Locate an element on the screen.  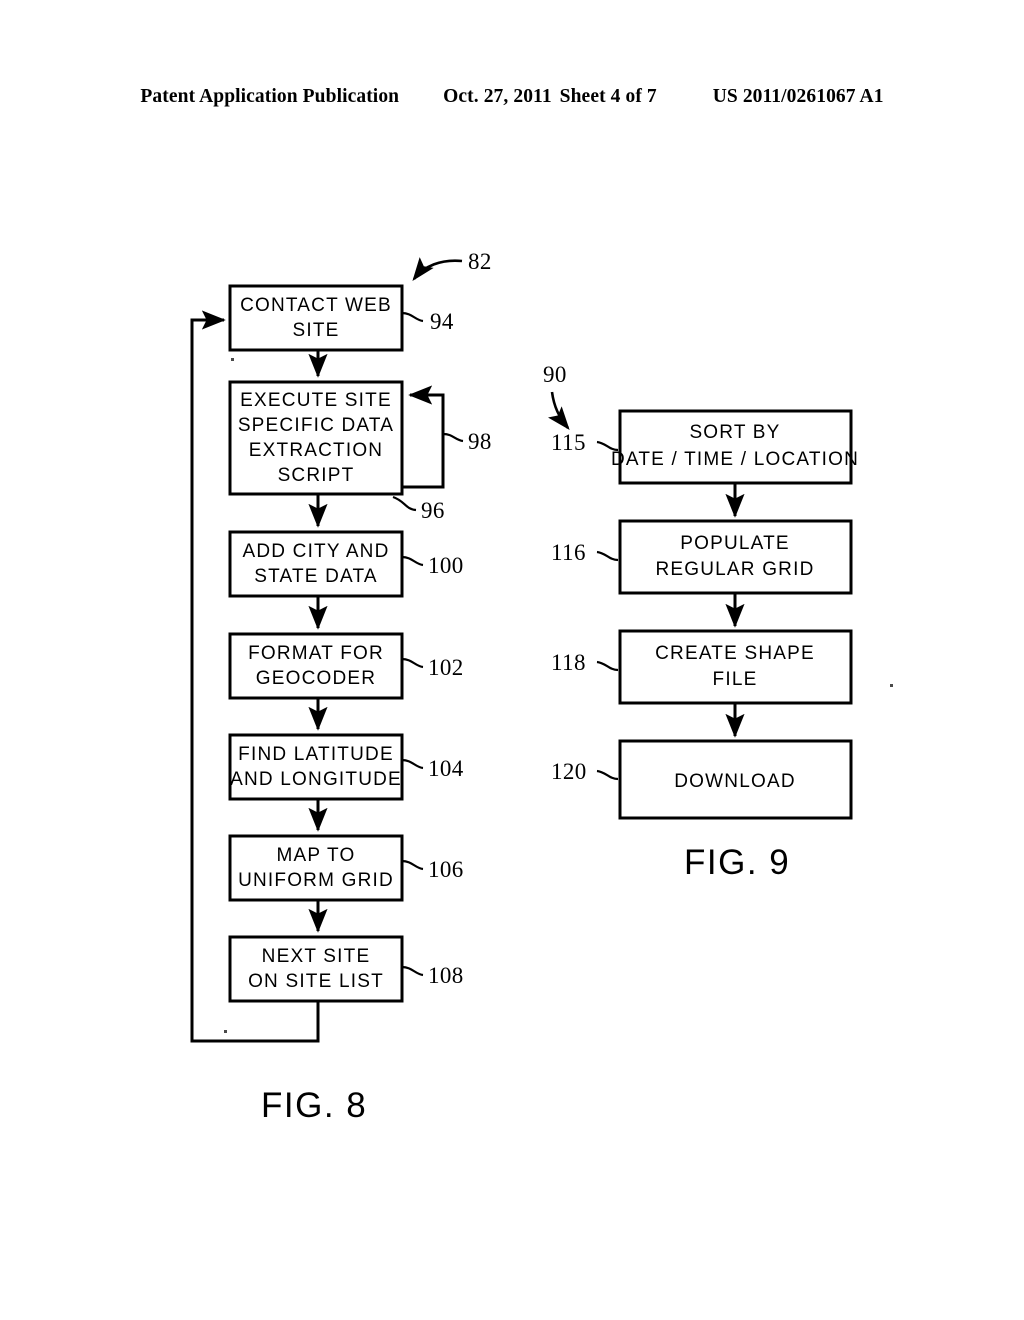
fig8-step-94-leader is located at coordinates (412, 317).